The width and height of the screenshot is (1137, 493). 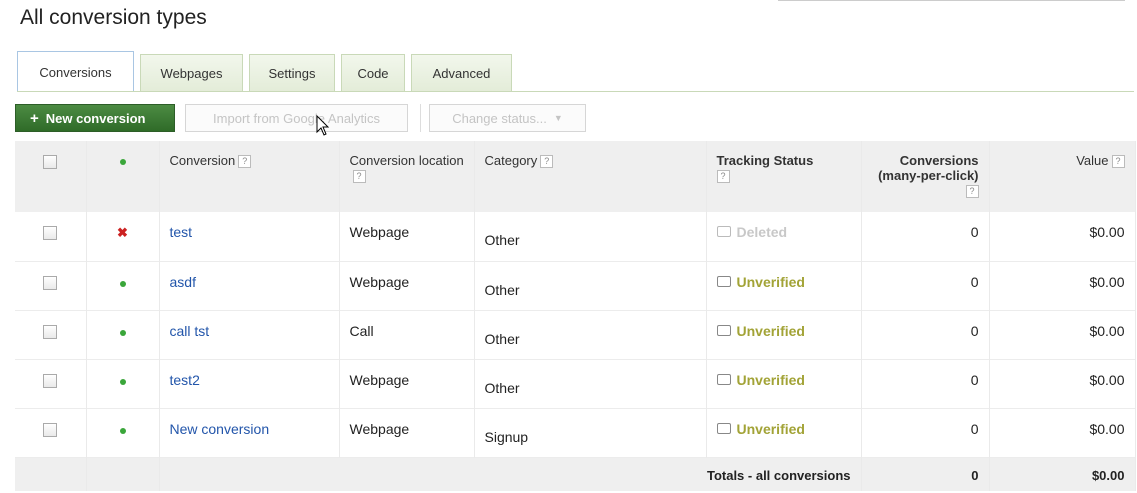 What do you see at coordinates (762, 232) in the screenshot?
I see `status-label: Deleted` at bounding box center [762, 232].